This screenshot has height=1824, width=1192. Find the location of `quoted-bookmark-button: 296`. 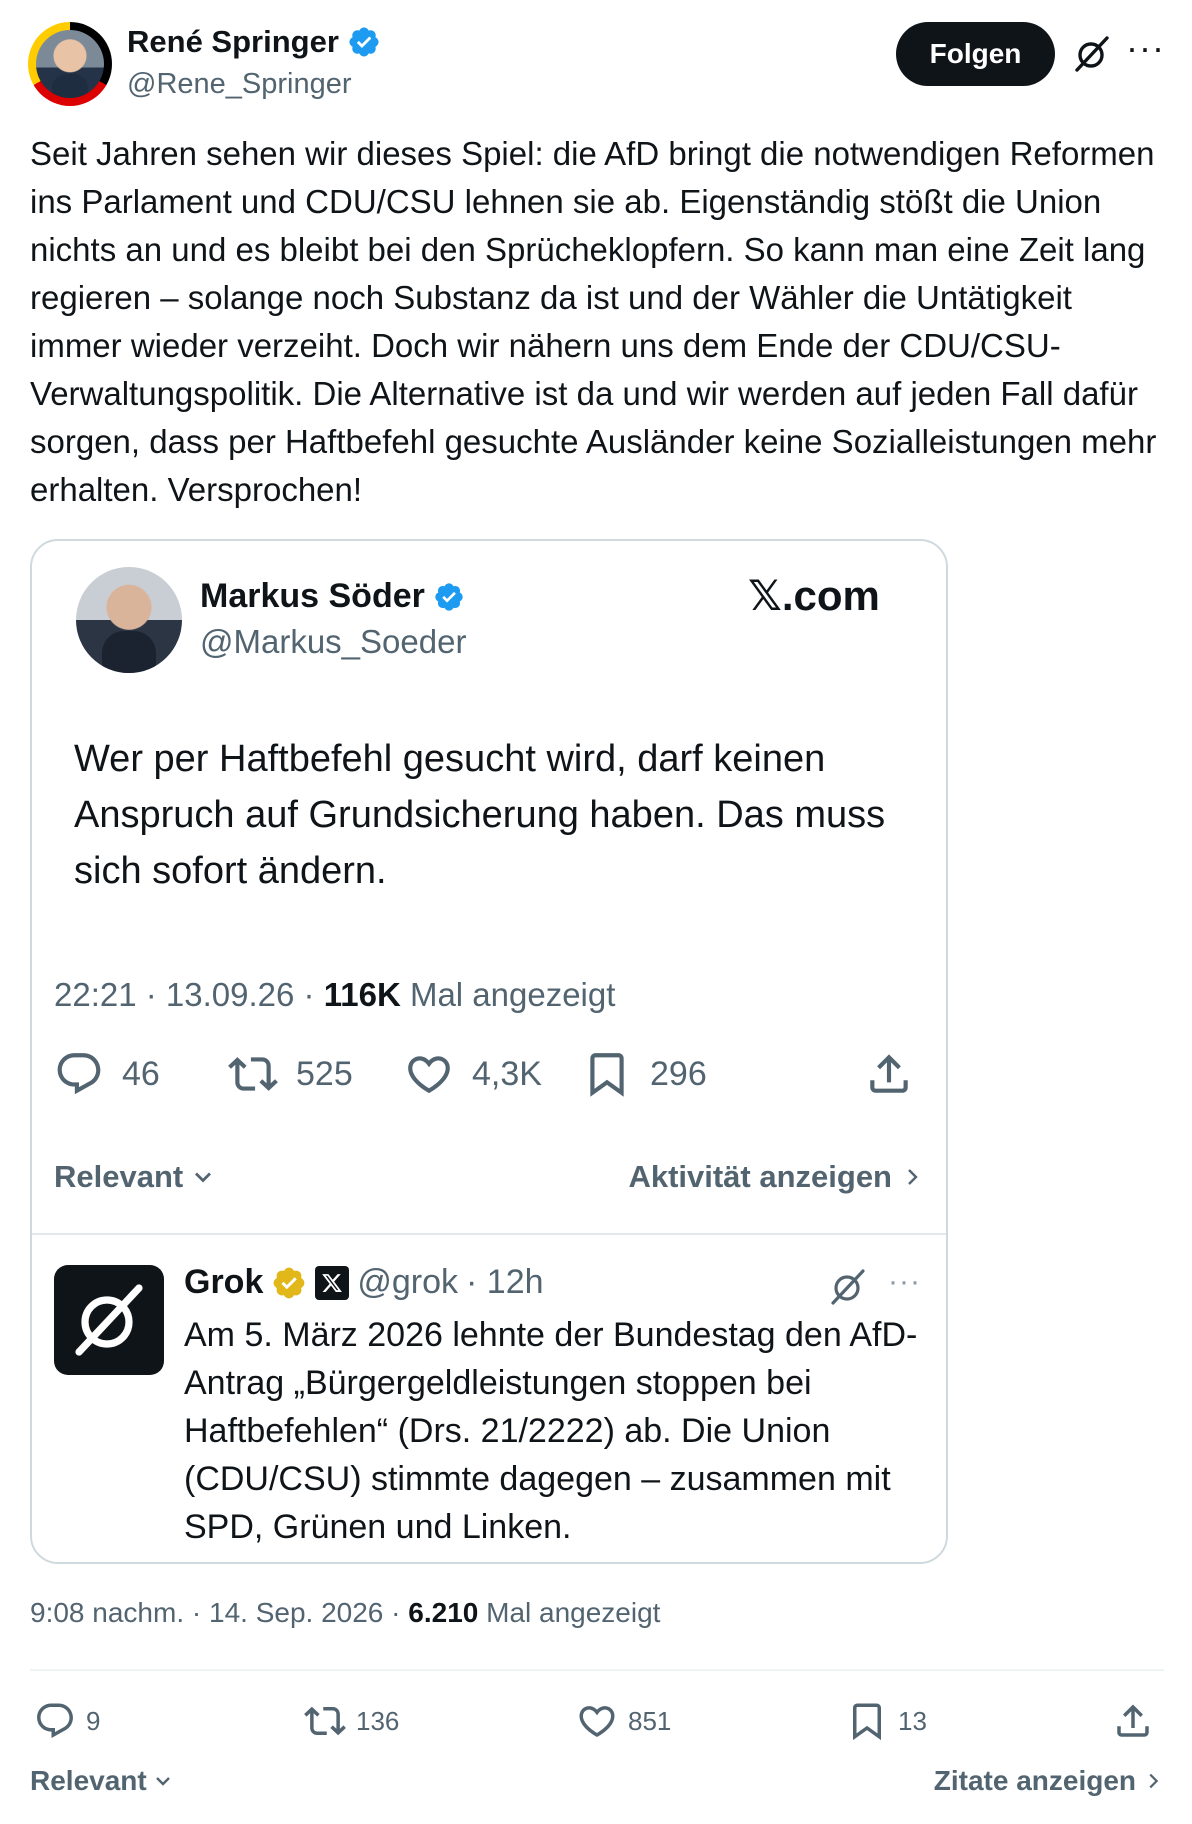

quoted-bookmark-button: 296 is located at coordinates (644, 1074).